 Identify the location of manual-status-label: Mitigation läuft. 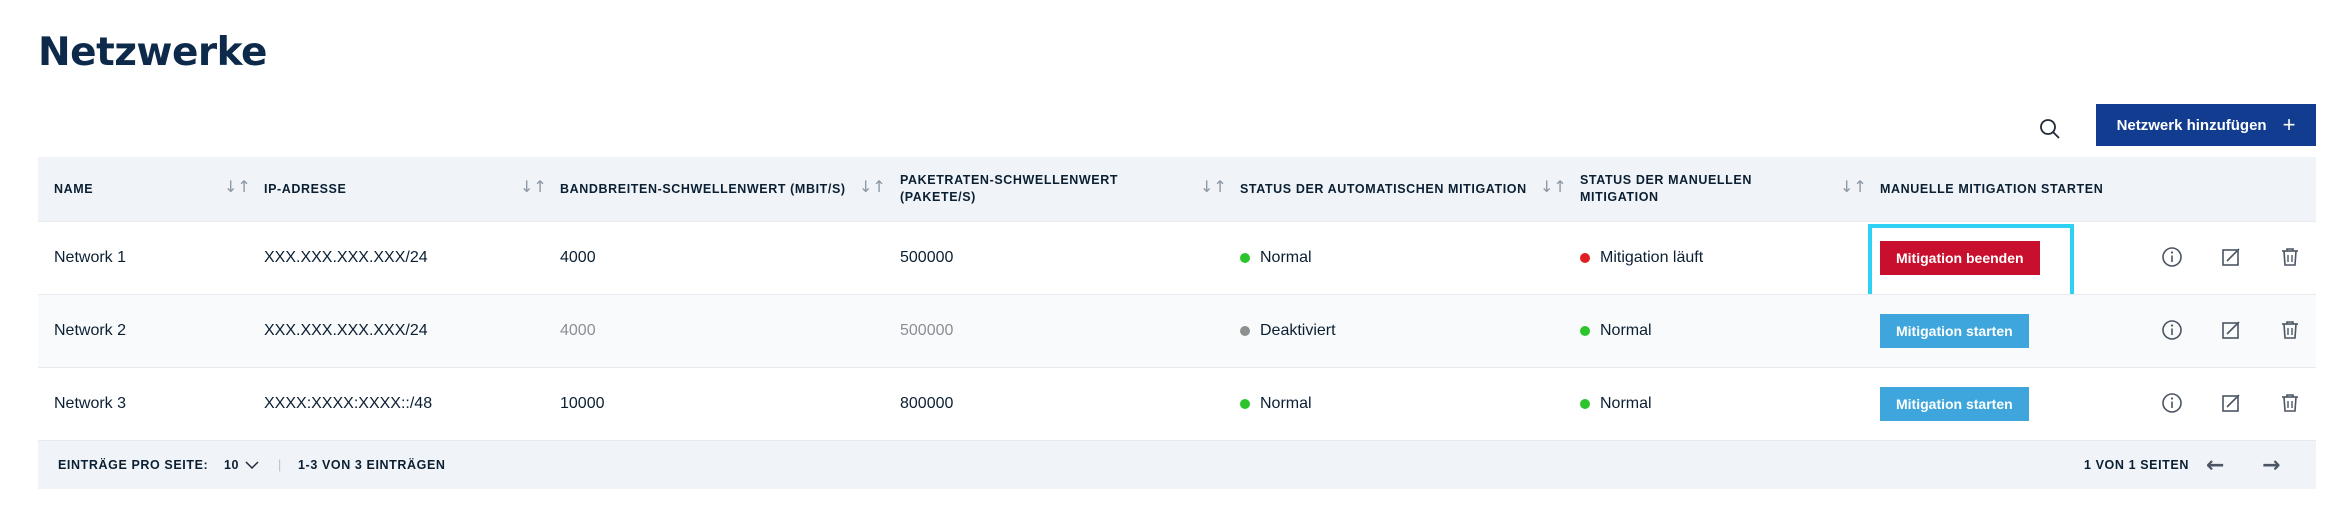
(1652, 257).